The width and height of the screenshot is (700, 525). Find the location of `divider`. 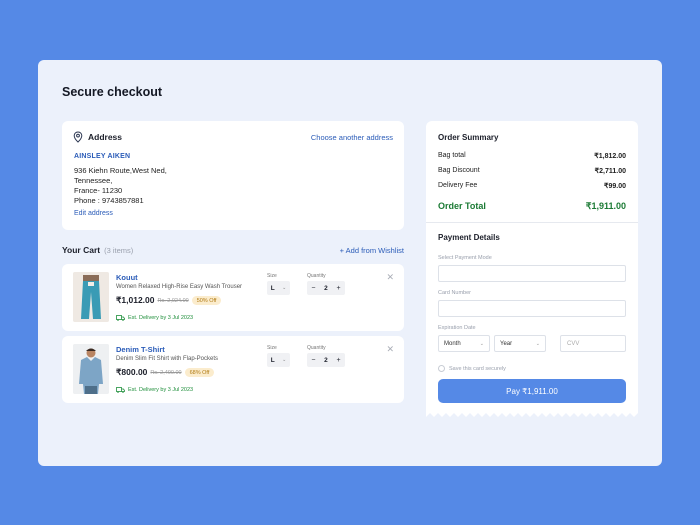

divider is located at coordinates (532, 222).